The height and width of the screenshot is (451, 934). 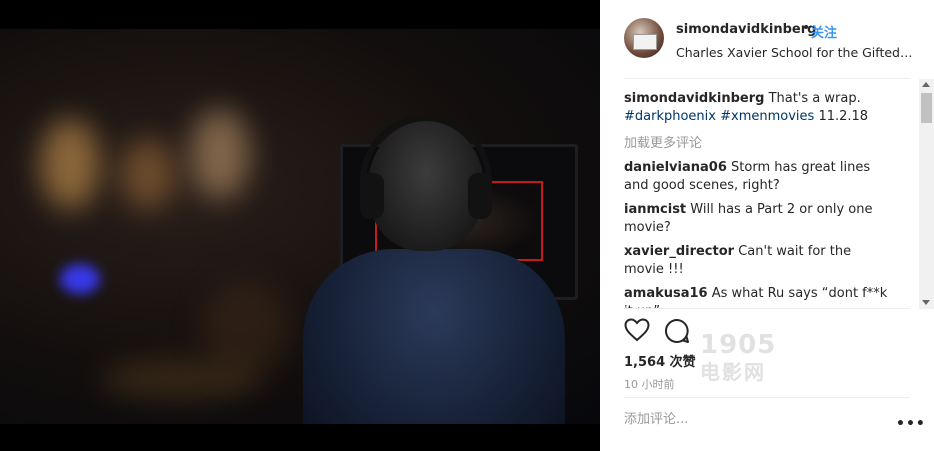 I want to click on scroll-down-icon, so click(x=926, y=302).